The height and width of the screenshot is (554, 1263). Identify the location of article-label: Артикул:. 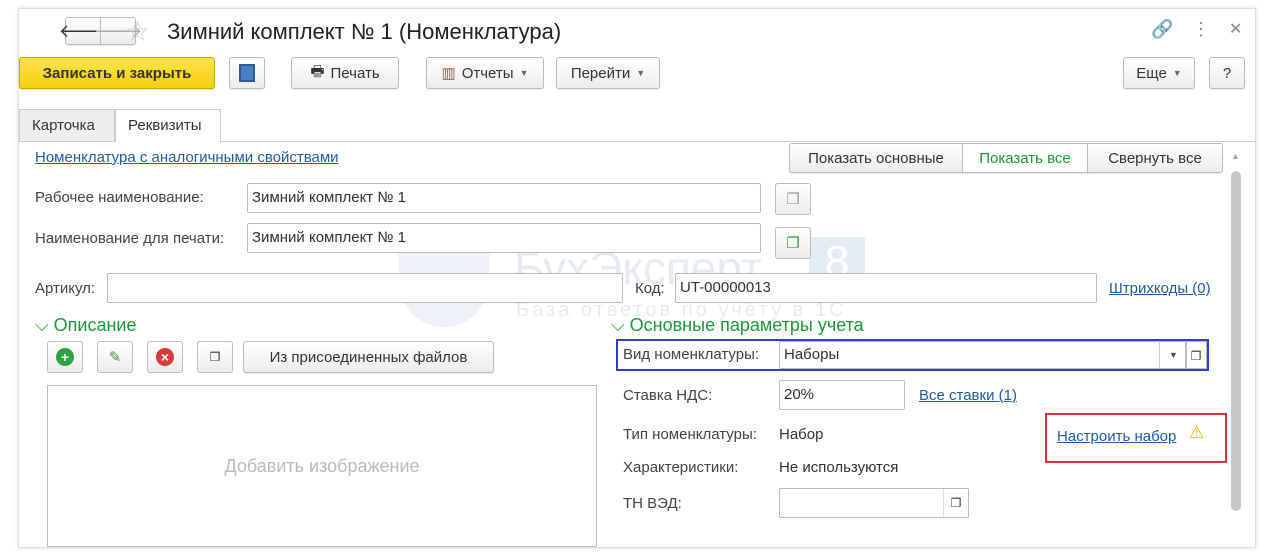
(65, 288).